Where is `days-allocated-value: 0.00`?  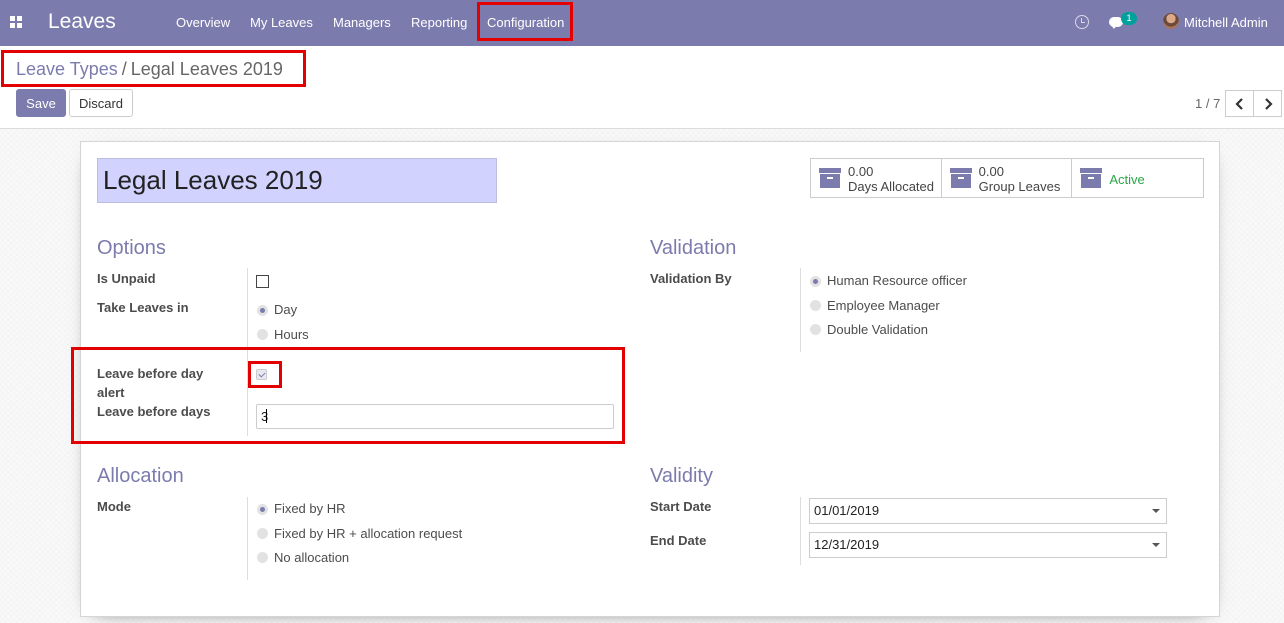 days-allocated-value: 0.00 is located at coordinates (861, 171).